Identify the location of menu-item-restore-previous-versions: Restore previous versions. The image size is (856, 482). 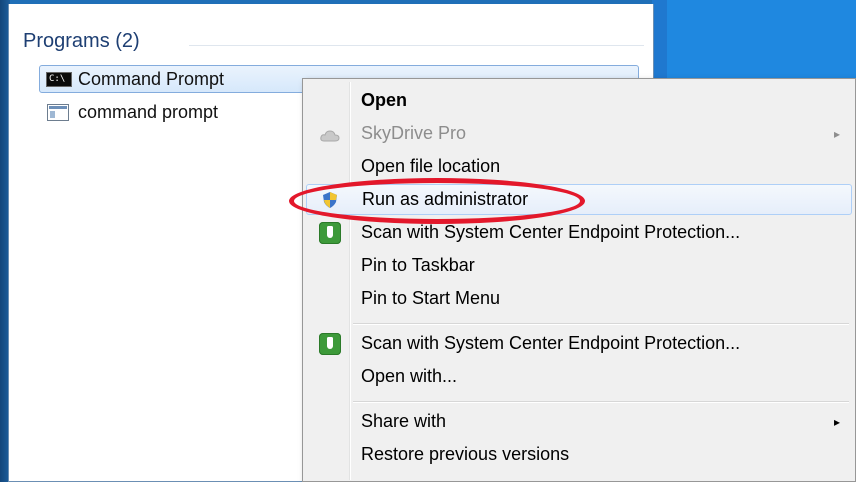
(579, 454).